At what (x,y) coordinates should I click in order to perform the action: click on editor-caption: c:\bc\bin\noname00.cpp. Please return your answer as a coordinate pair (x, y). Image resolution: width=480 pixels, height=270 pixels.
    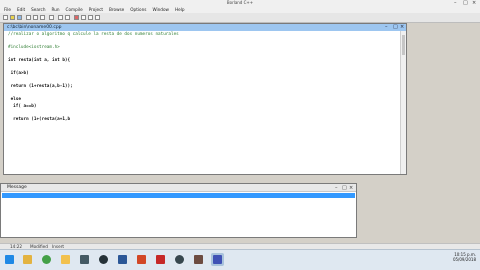
    Looking at the image, I should click on (205, 27).